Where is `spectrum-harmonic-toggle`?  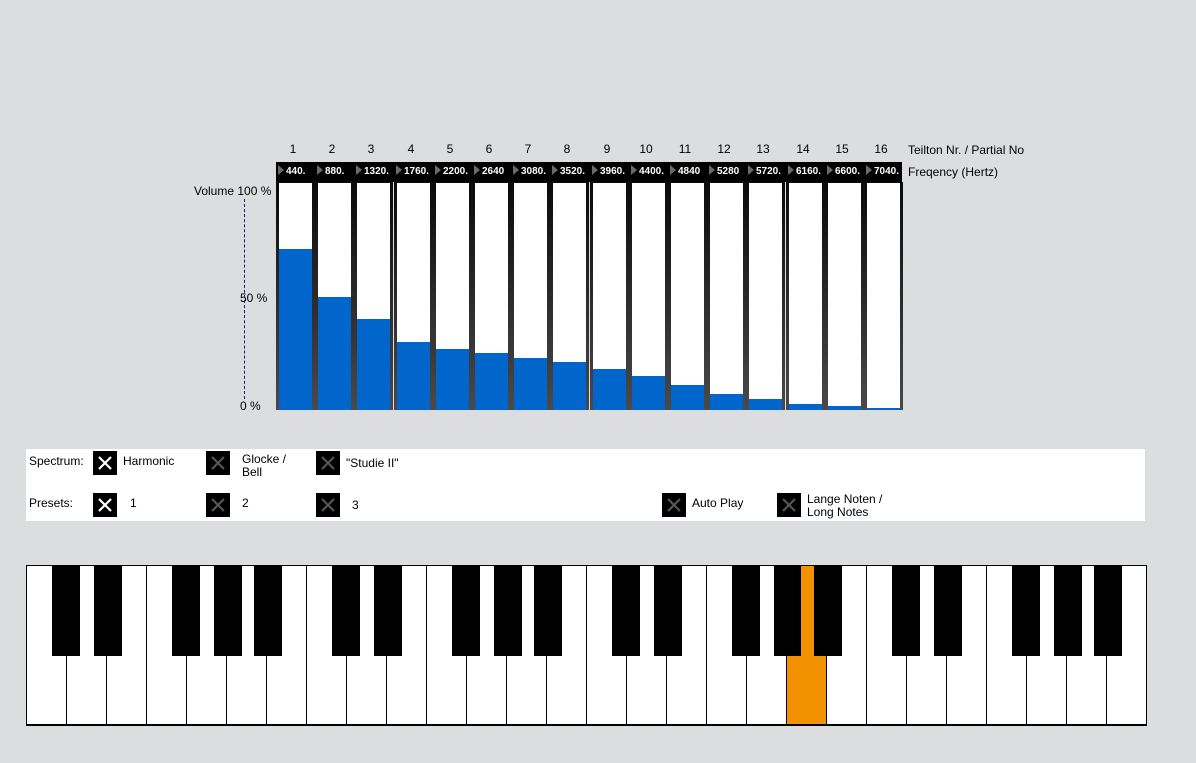
spectrum-harmonic-toggle is located at coordinates (105, 463).